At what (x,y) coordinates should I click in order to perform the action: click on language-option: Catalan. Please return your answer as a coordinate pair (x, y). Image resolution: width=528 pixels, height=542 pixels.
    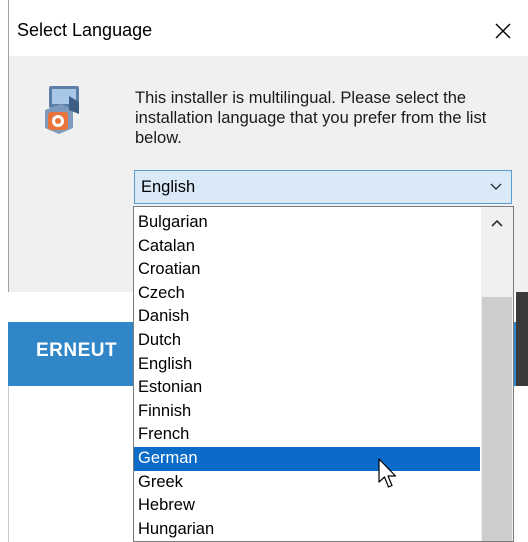
    Looking at the image, I should click on (307, 247).